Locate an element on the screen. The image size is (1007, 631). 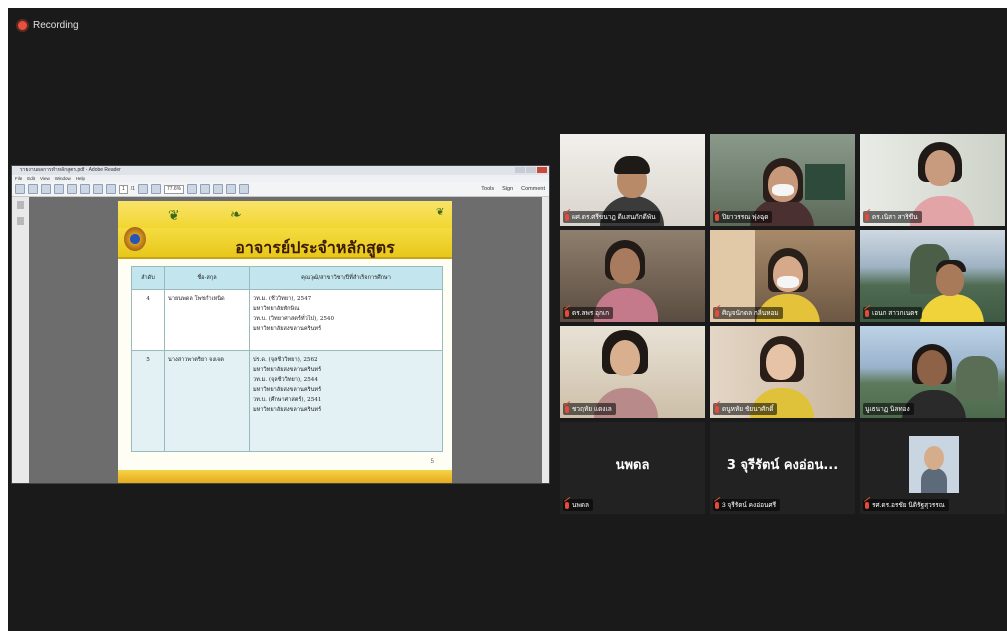
column-header-index: ลำดับ is located at coordinates (148, 278).